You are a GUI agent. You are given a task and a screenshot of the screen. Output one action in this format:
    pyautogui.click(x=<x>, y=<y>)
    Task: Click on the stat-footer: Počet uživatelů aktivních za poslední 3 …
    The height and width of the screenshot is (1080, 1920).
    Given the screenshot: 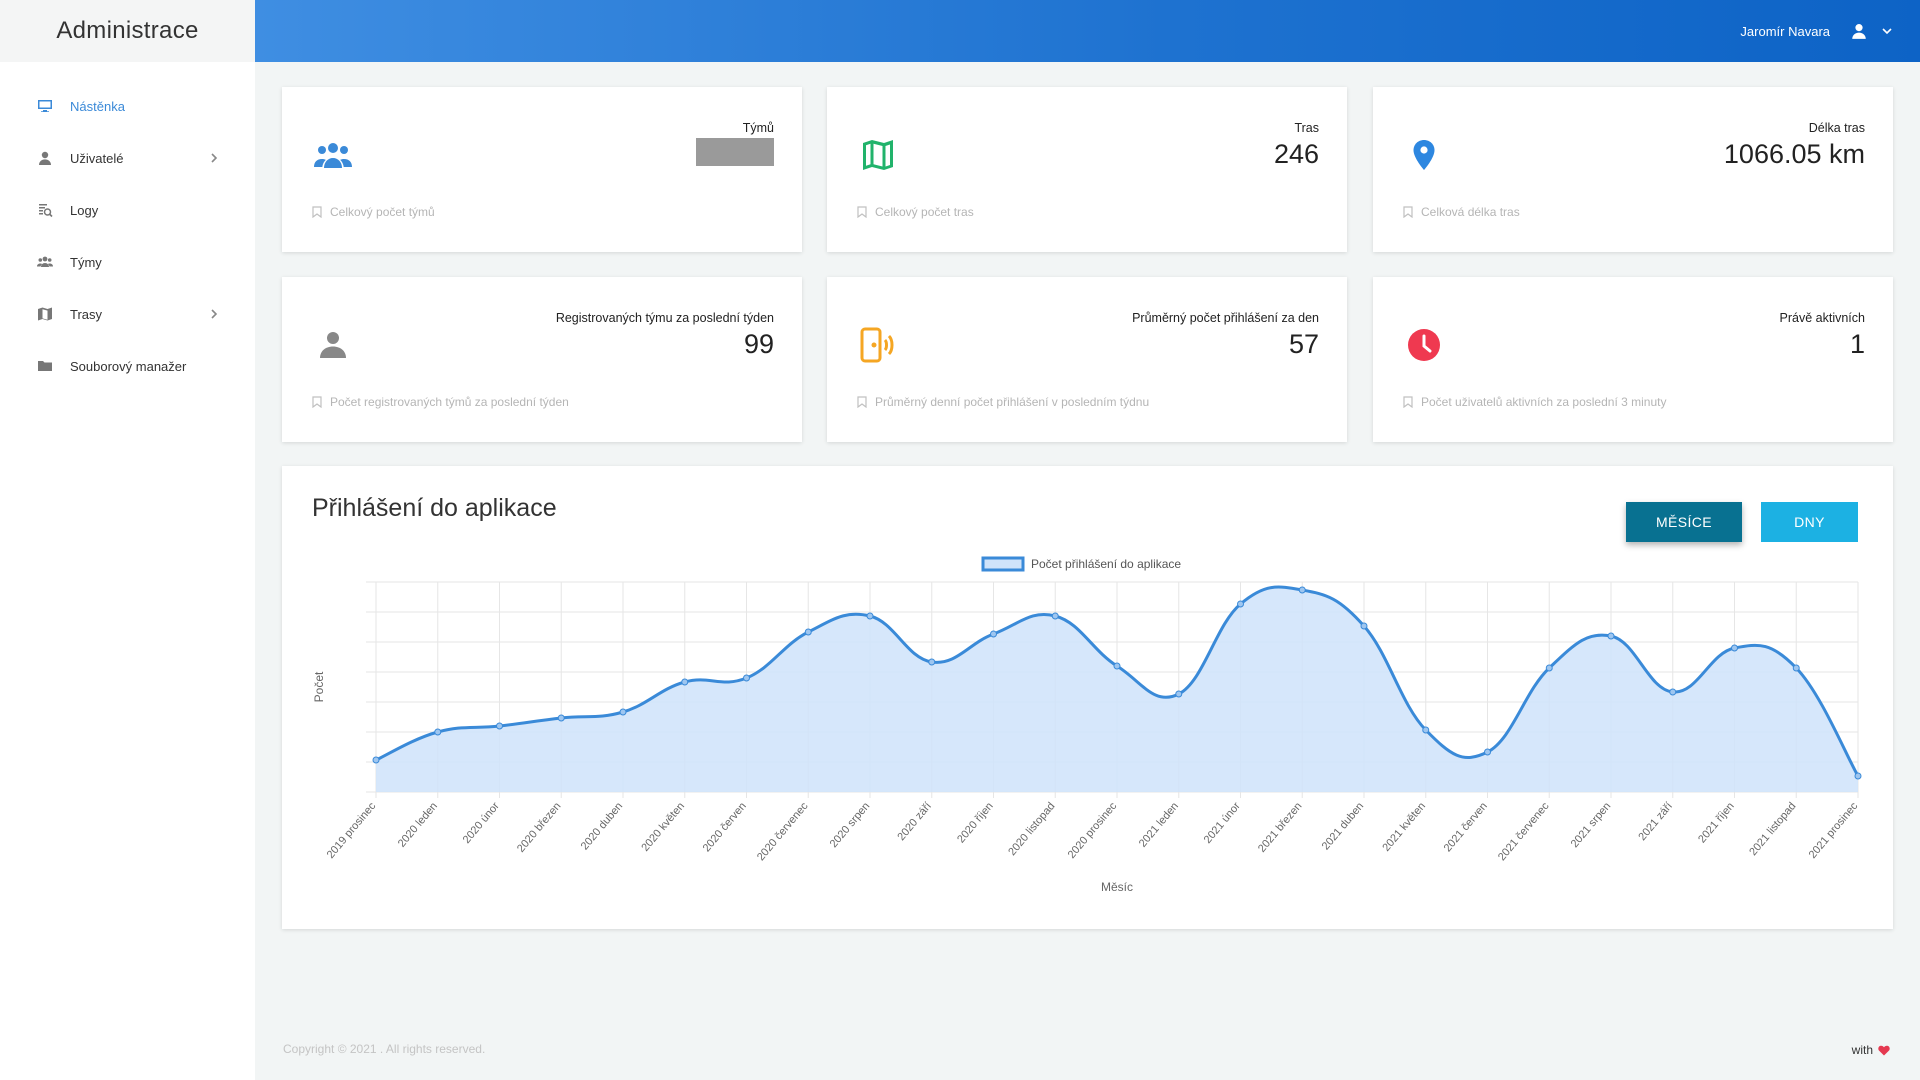 What is the action you would take?
    pyautogui.click(x=1534, y=402)
    